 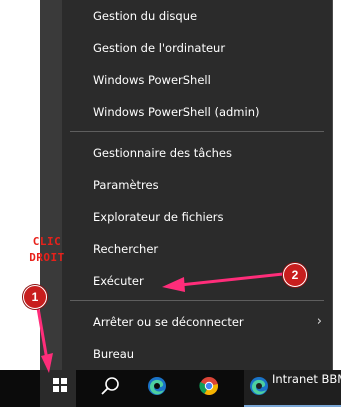 I want to click on menu-item-disk-management: Gestion du disque, so click(x=197, y=16).